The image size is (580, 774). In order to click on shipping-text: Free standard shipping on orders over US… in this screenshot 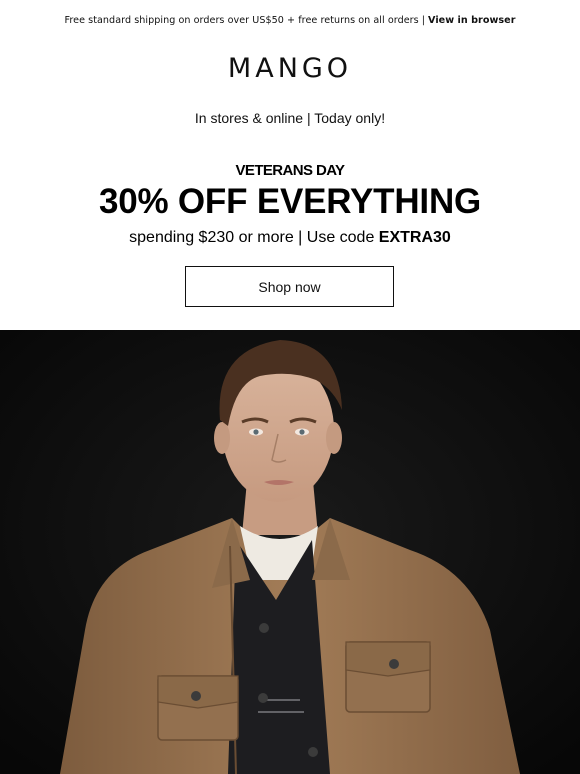, I will do `click(241, 20)`.